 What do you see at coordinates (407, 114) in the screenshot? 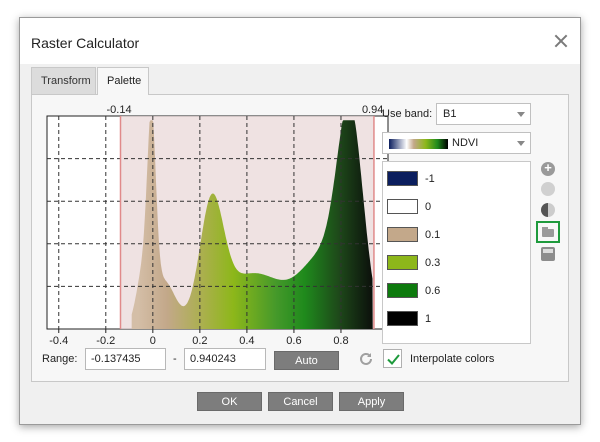
I see `band-label: Use band:` at bounding box center [407, 114].